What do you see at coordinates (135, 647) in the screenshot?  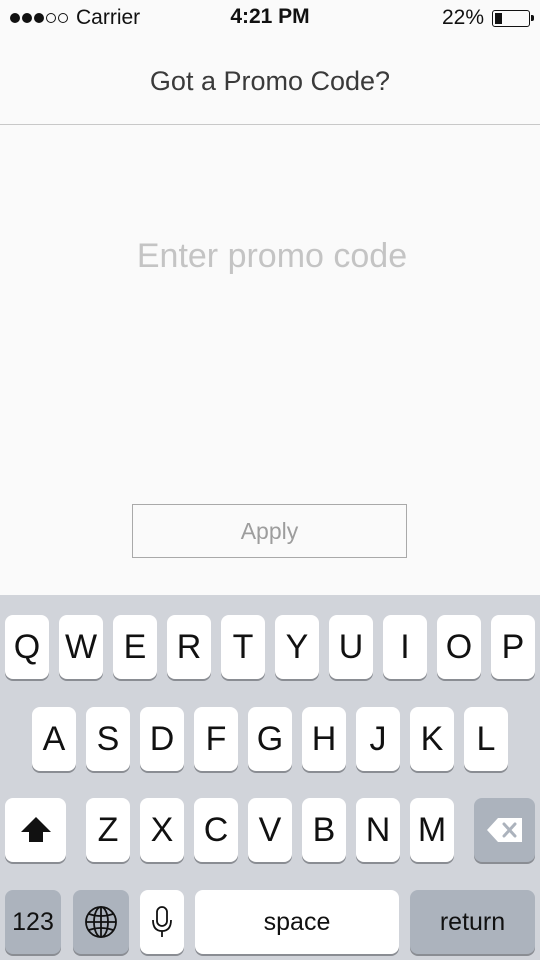 I see `key-e: E` at bounding box center [135, 647].